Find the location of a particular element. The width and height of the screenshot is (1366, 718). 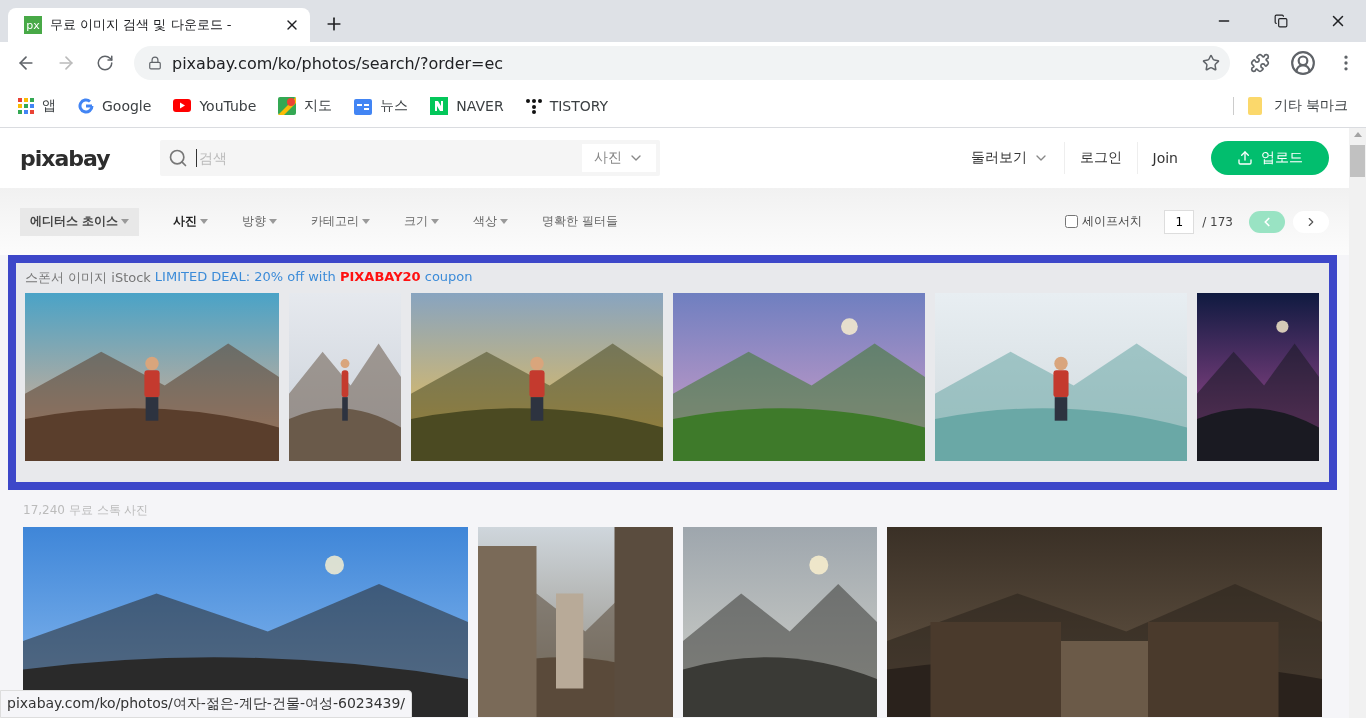

site-logo: pixabay is located at coordinates (65, 158).